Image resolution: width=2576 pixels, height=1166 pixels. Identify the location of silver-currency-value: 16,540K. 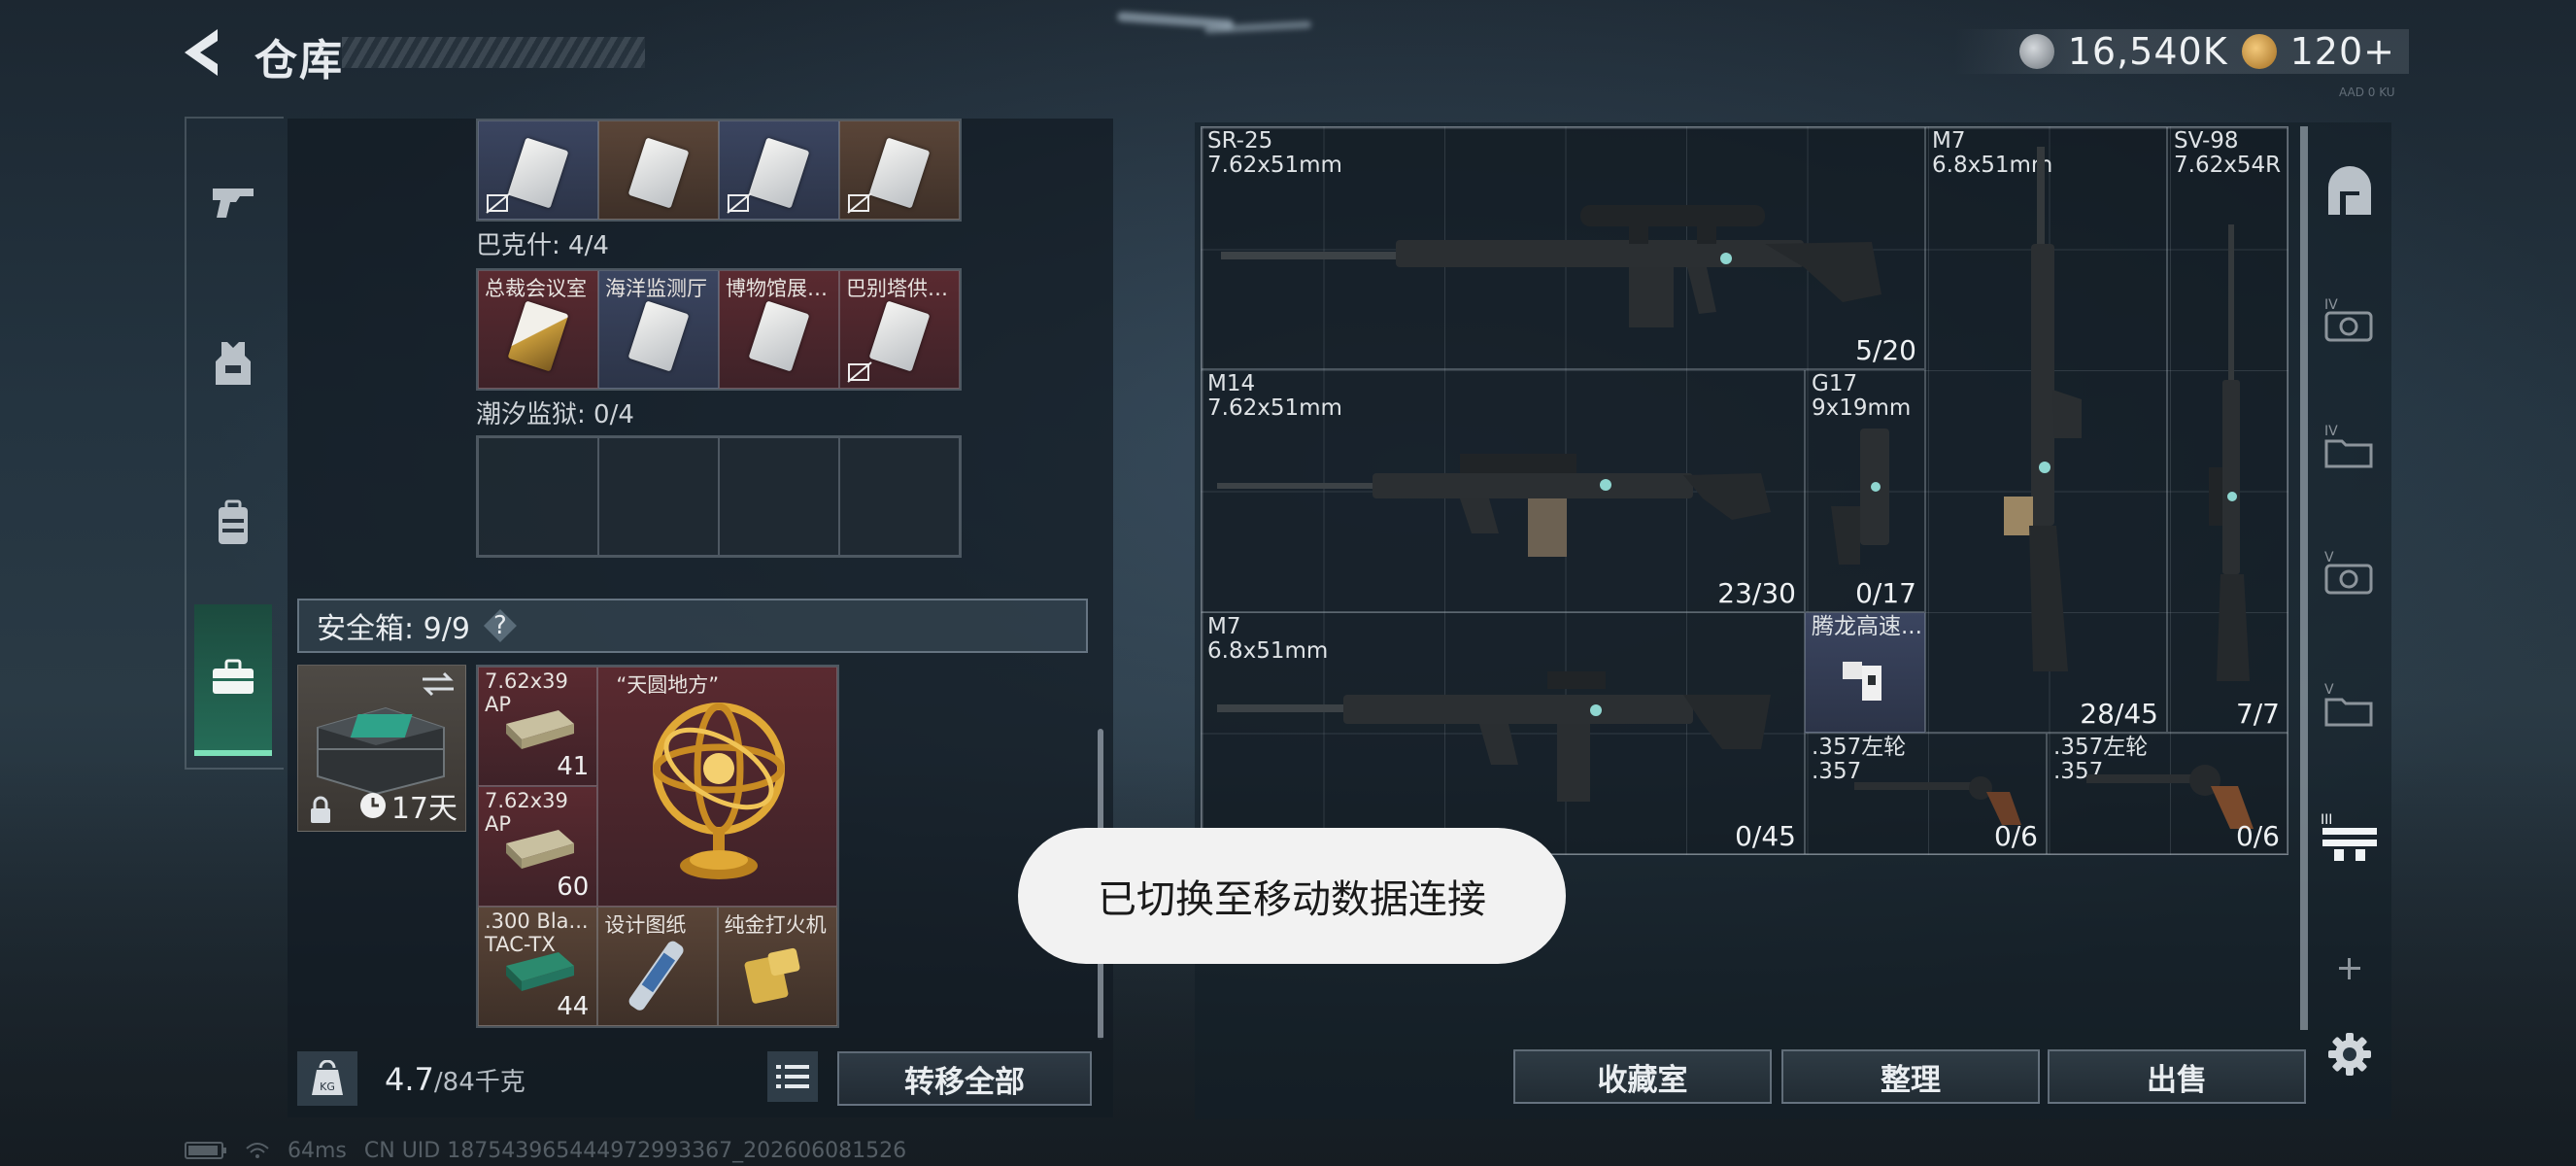
(2147, 51).